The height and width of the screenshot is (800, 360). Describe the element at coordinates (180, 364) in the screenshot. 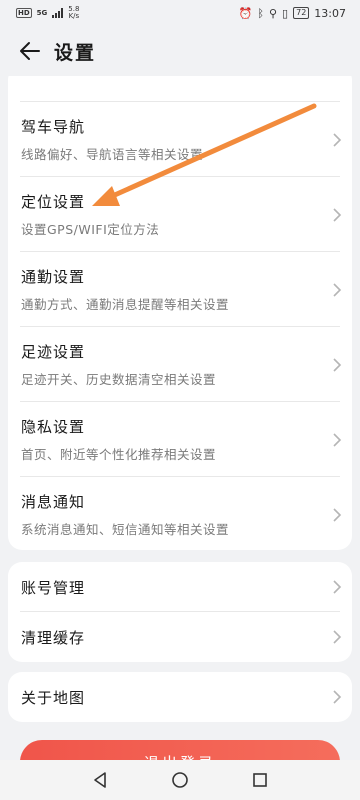

I see `setting-footprint: 足迹设置 足迹开关、历史数据清空相关设置` at that location.